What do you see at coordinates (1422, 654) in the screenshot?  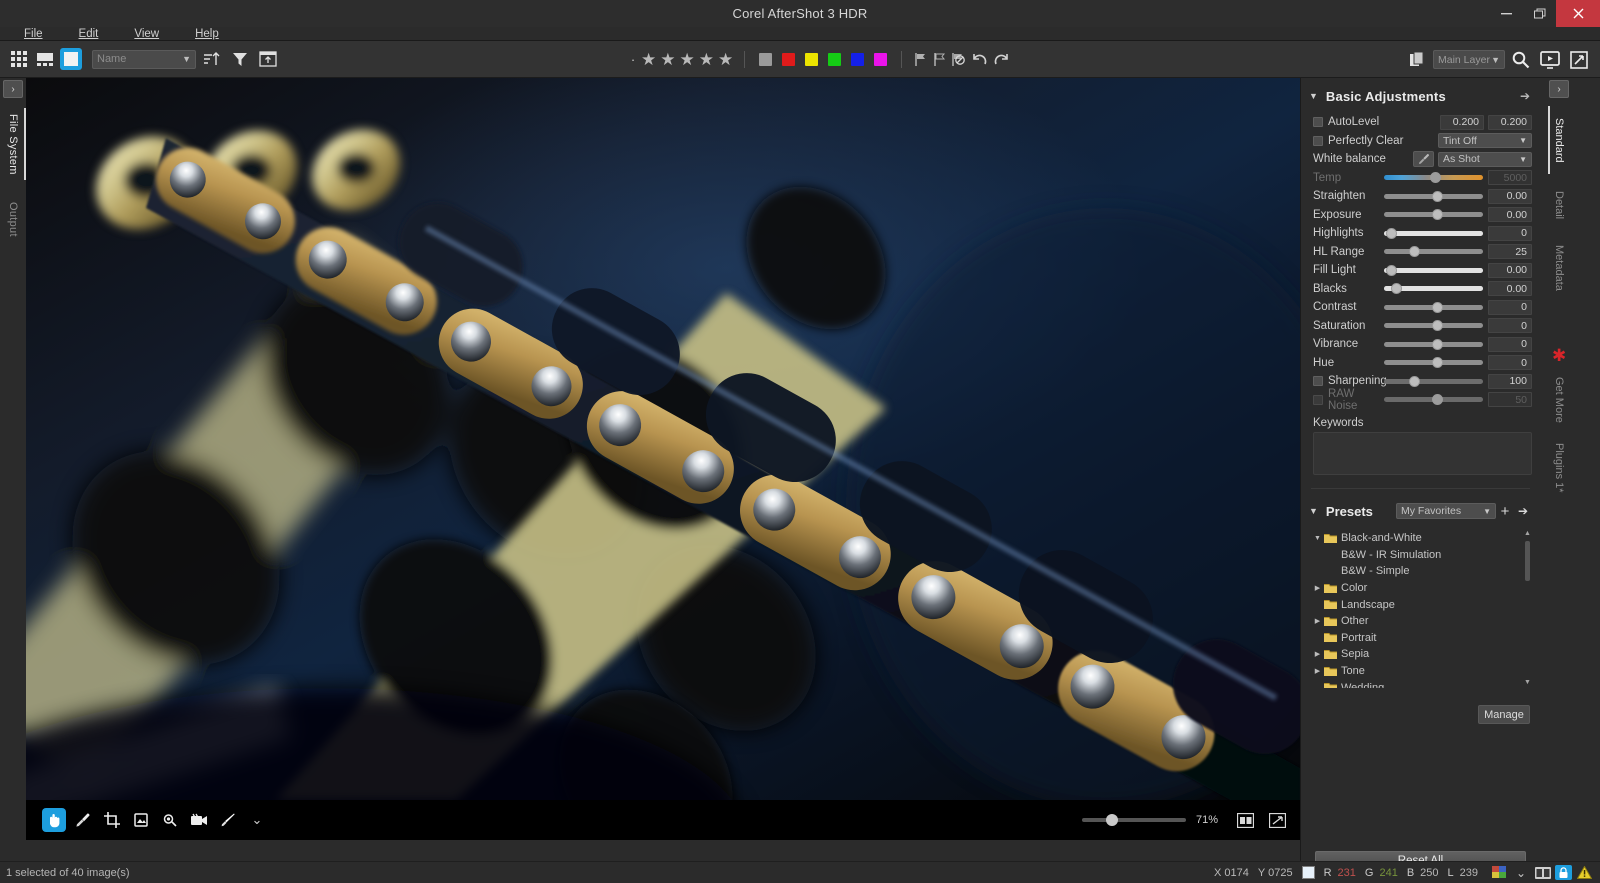 I see `preset-folder: ▶ Sepia` at bounding box center [1422, 654].